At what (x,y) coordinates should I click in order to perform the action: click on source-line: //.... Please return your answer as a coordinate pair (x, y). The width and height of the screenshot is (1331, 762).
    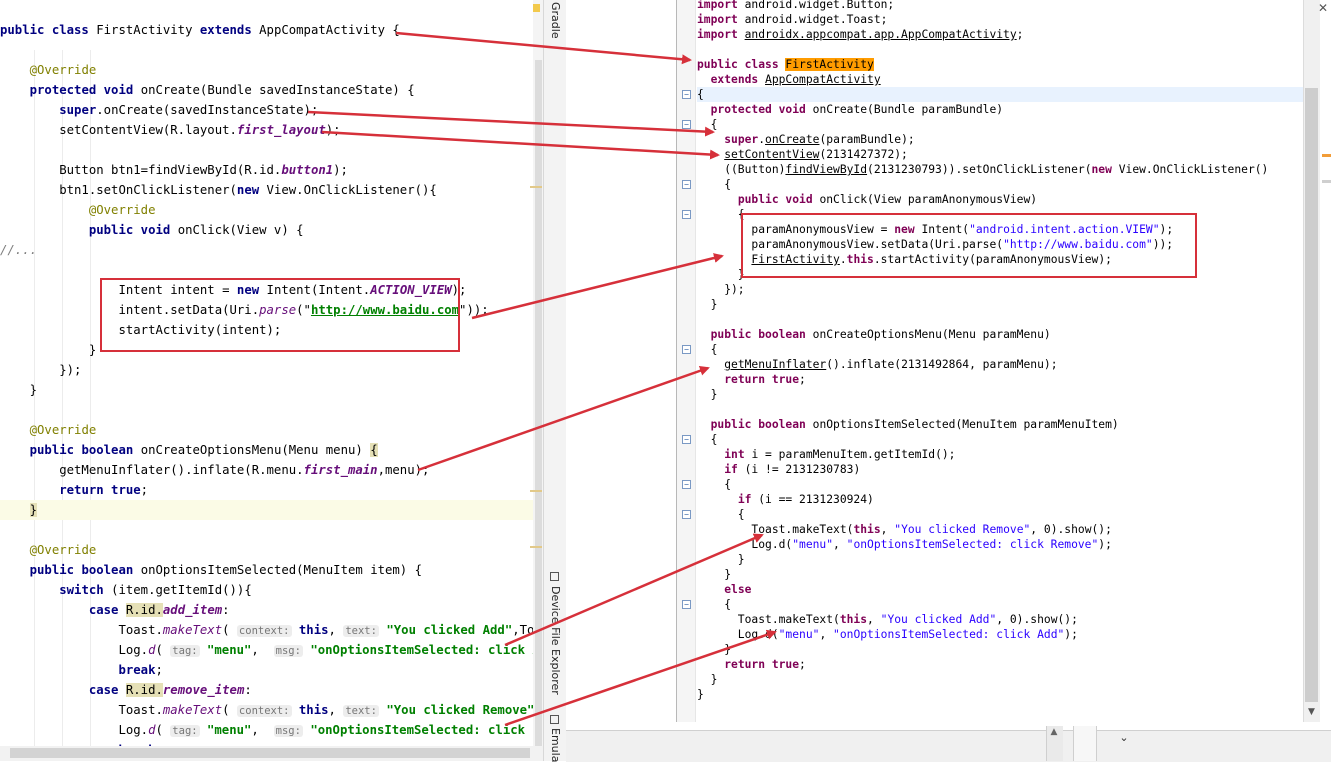
    Looking at the image, I should click on (271, 250).